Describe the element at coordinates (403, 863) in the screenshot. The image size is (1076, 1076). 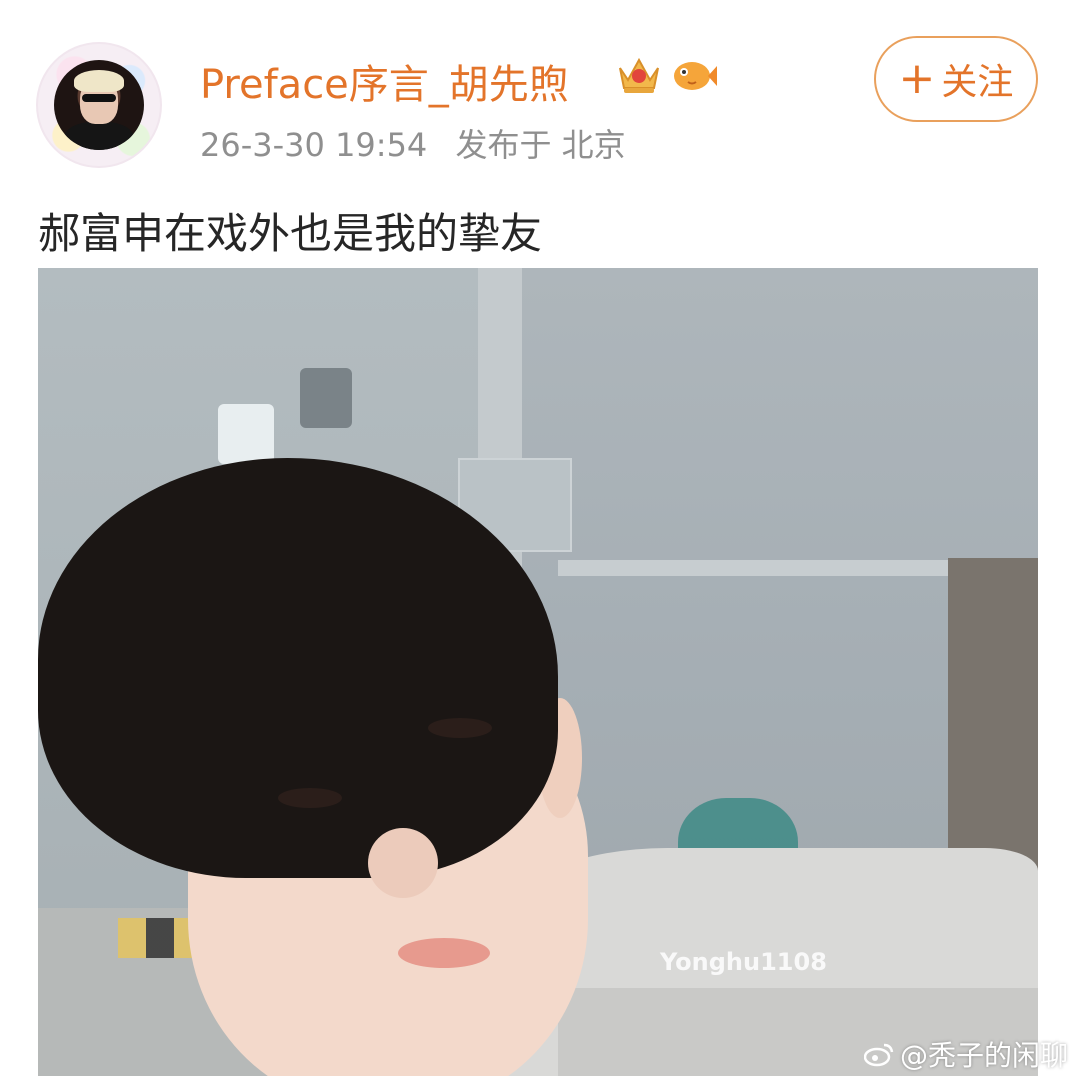
I see `photo-nose-shape` at that location.